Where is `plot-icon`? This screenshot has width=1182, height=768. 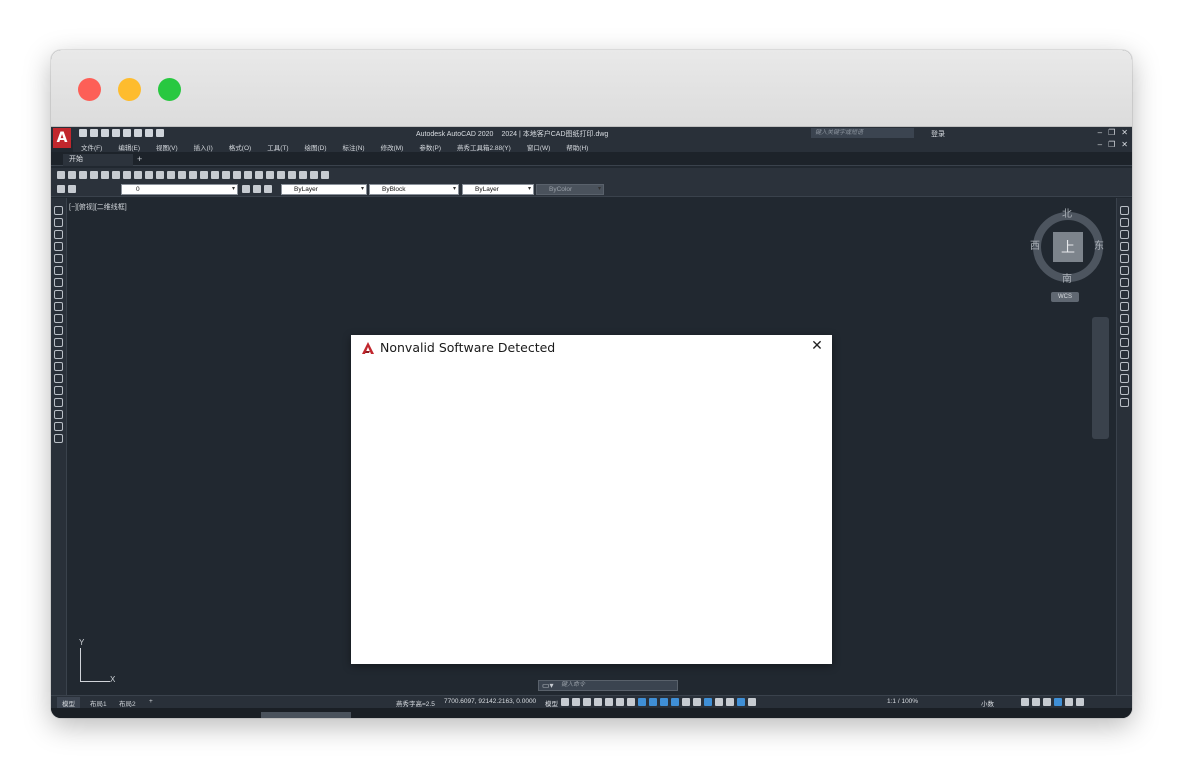
plot-icon is located at coordinates (138, 133).